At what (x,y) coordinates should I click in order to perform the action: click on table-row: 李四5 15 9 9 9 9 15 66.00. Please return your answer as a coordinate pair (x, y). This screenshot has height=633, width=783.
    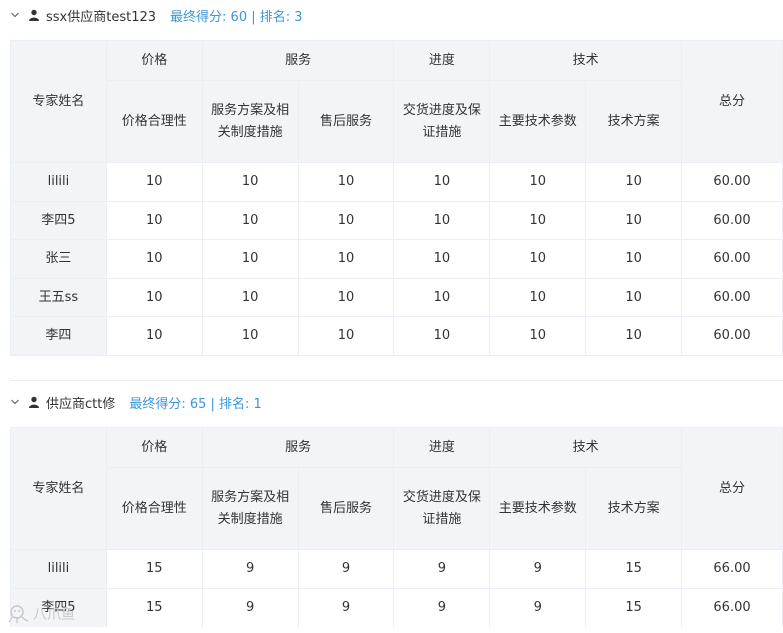
    Looking at the image, I should click on (396, 607).